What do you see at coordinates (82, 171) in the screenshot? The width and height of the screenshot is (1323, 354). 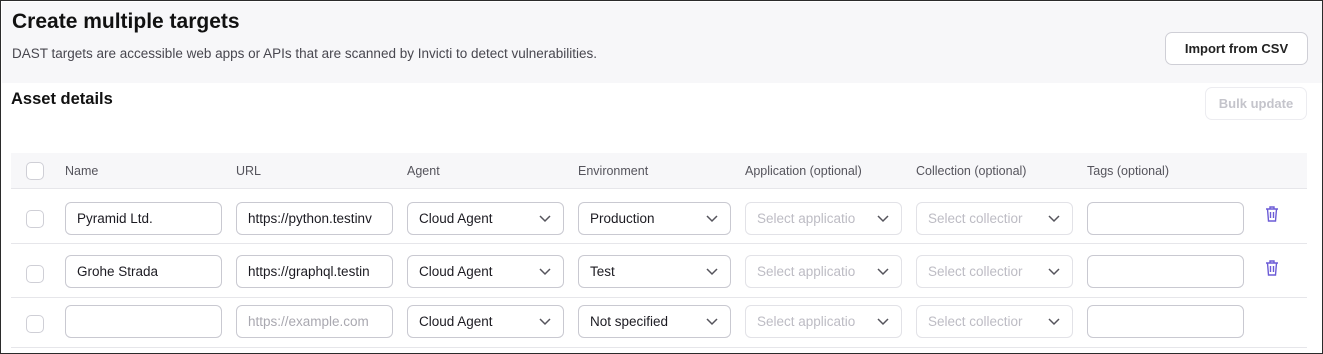 I see `column-header-name: Name` at bounding box center [82, 171].